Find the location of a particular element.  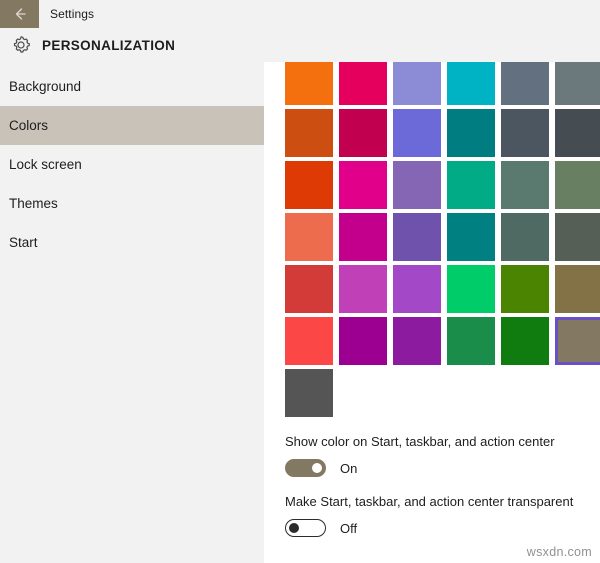

show-color-toggle-state: On is located at coordinates (349, 468).